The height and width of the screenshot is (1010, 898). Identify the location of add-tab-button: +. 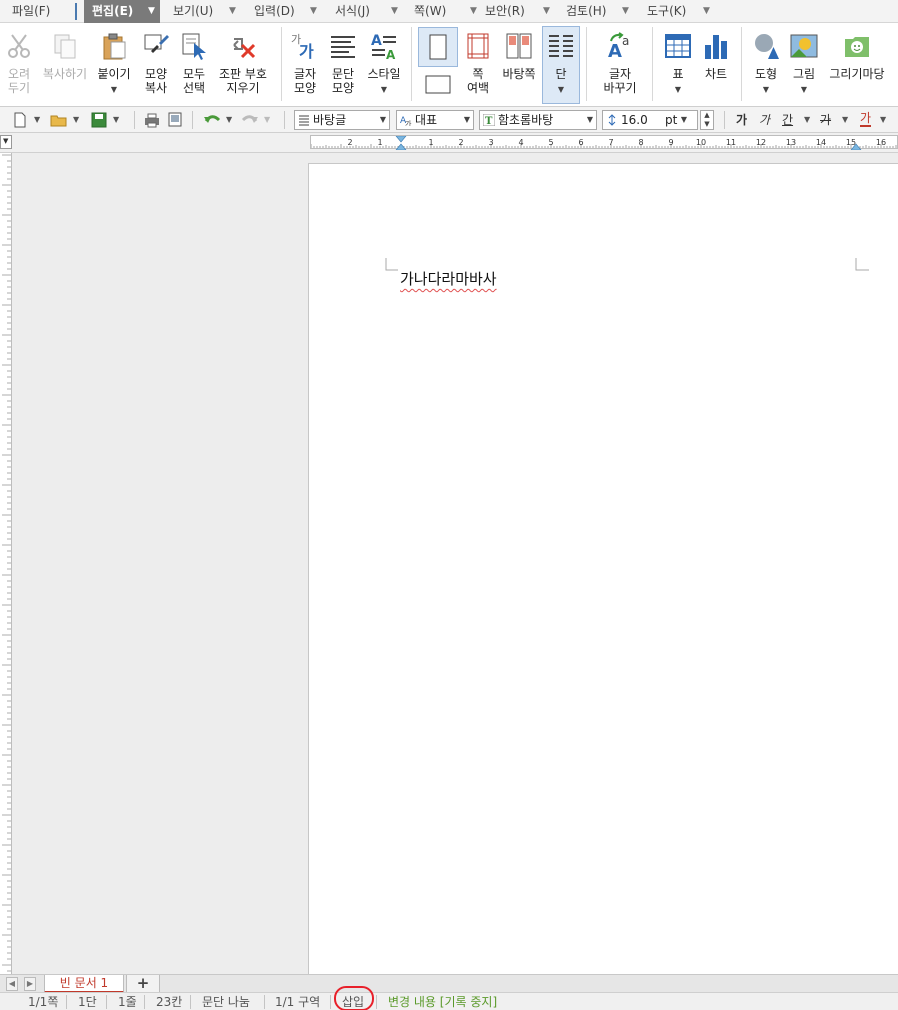
(143, 984).